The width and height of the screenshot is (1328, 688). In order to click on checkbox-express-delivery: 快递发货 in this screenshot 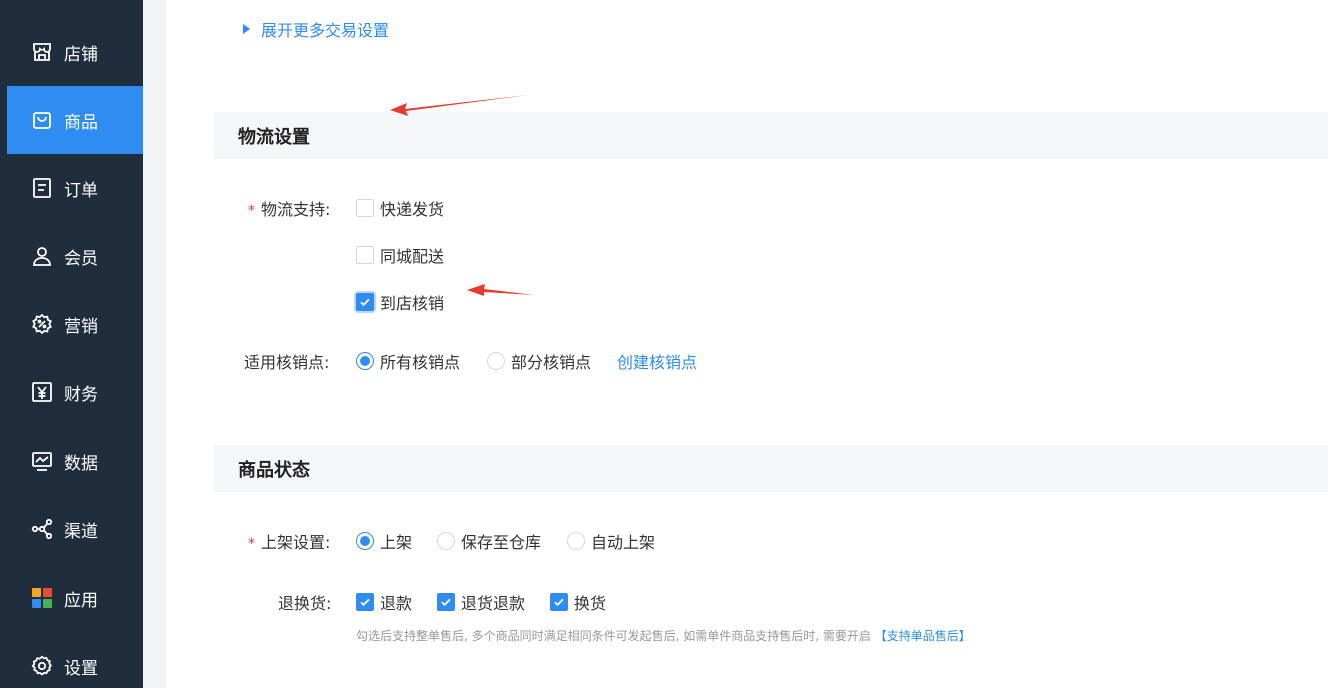, I will do `click(400, 208)`.